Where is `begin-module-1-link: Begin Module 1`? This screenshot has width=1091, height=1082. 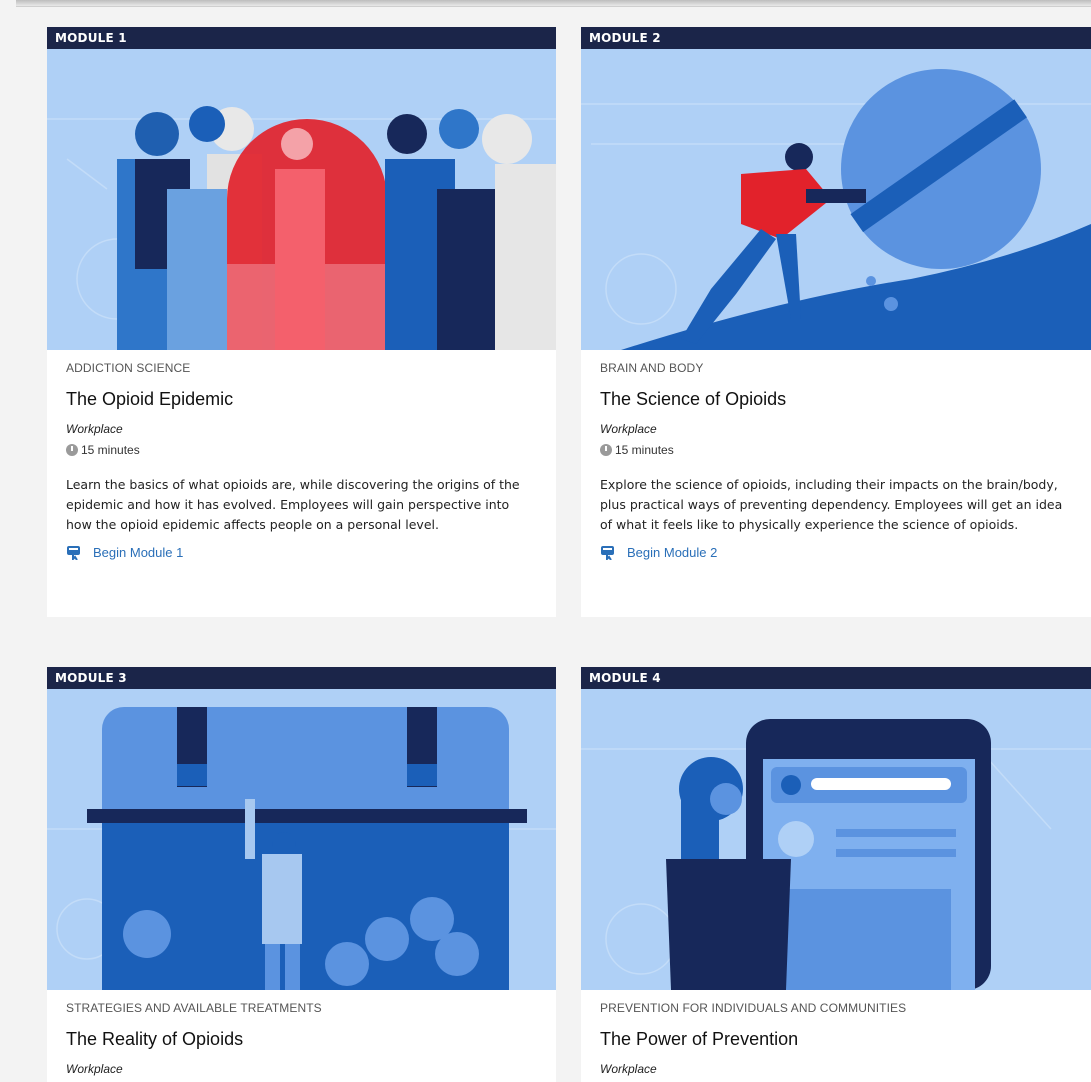
begin-module-1-link: Begin Module 1 is located at coordinates (301, 552).